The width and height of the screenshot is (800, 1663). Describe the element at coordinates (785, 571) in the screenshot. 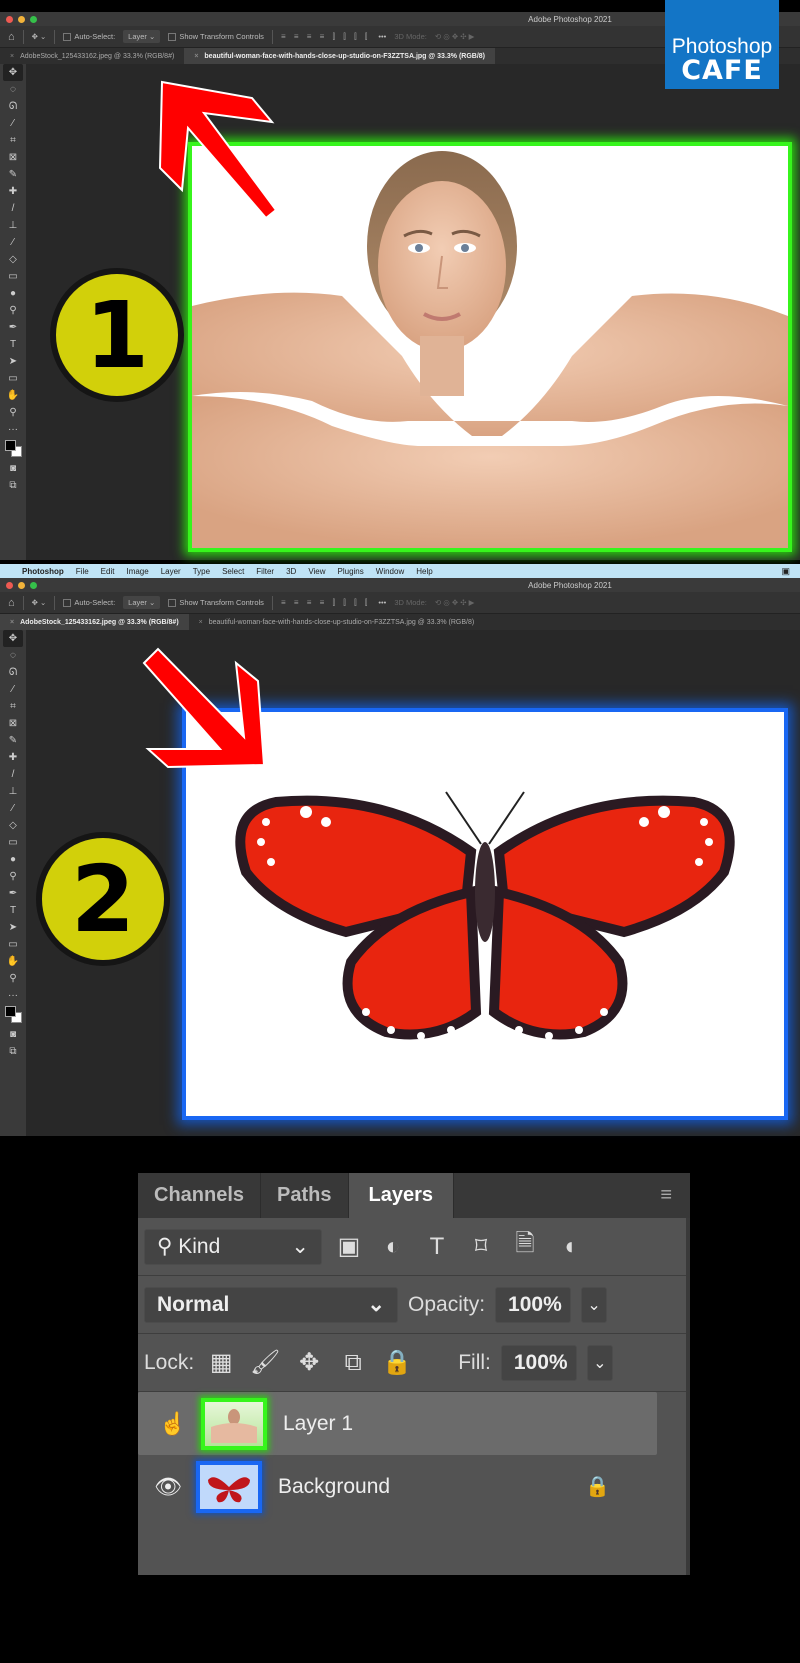

I see `screen-record-icon: ▣` at that location.